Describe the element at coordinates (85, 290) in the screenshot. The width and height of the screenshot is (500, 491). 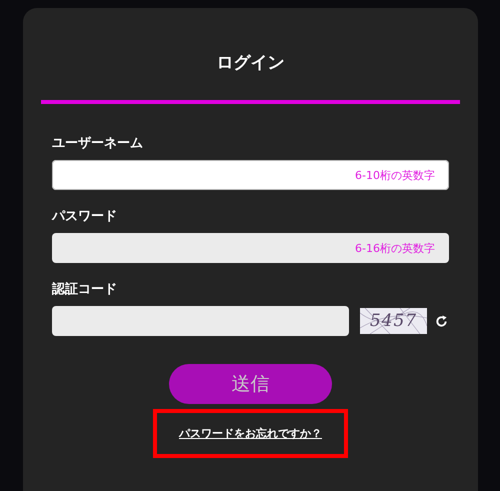
I see `field-label: 認証コード` at that location.